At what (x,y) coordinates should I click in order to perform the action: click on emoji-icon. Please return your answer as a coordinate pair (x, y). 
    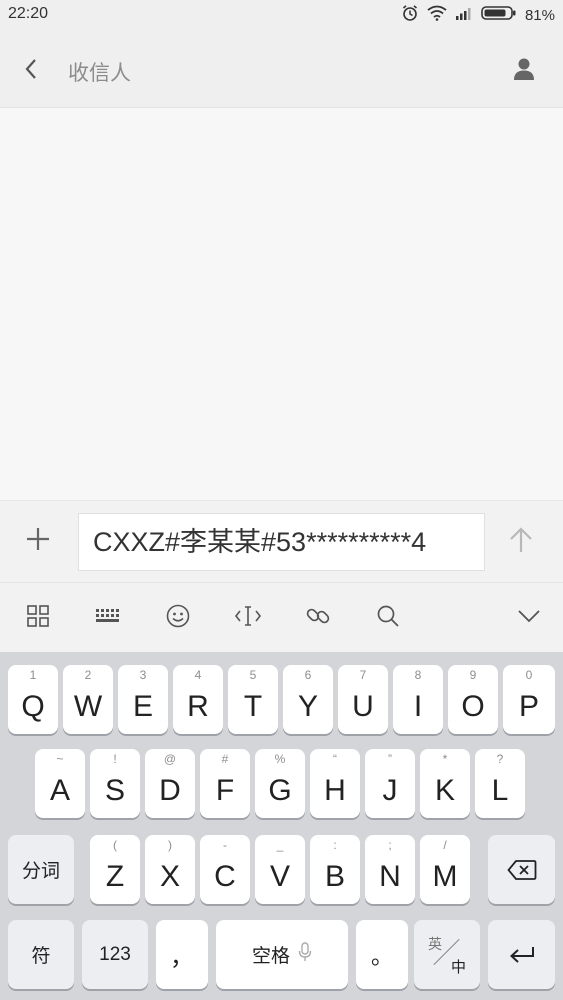
    Looking at the image, I should click on (178, 618).